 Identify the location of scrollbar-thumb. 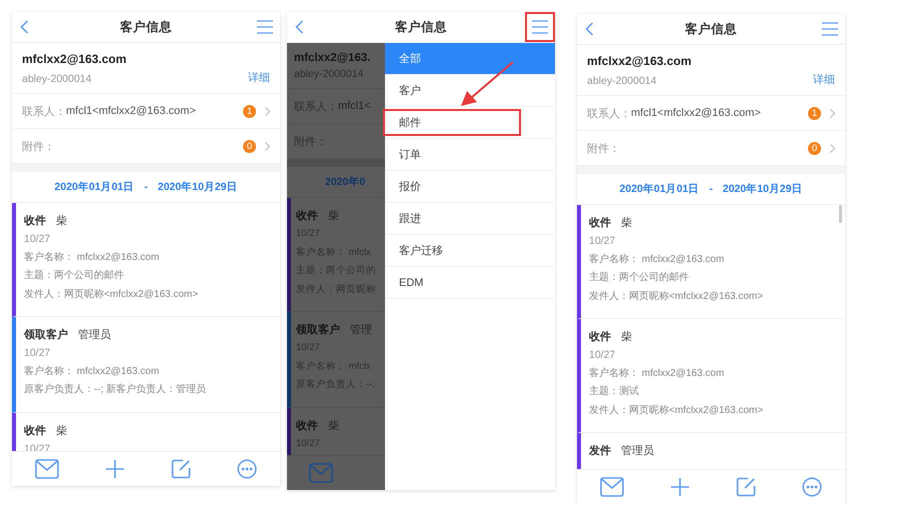
(840, 214).